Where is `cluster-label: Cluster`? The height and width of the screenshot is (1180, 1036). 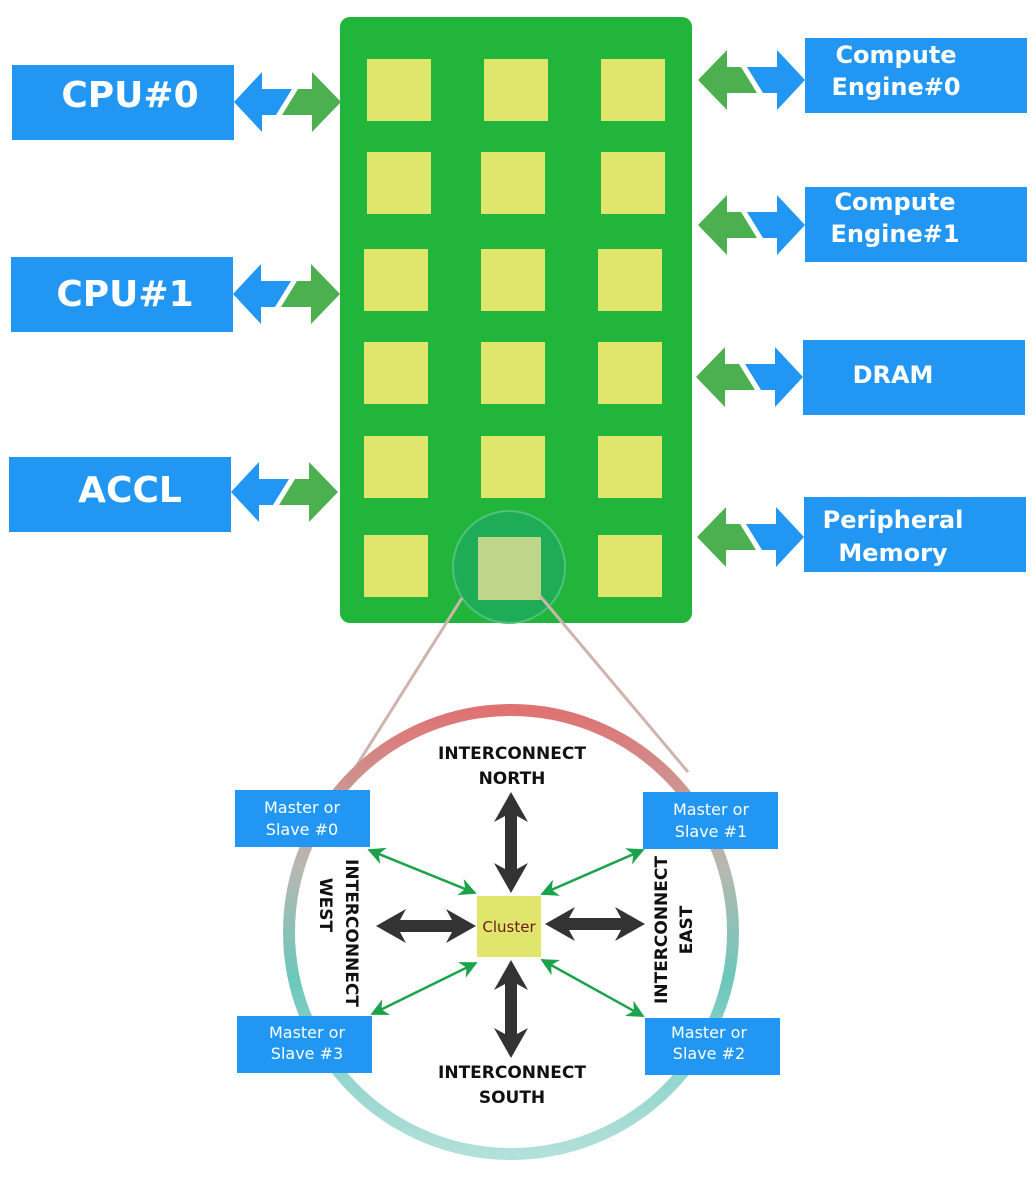
cluster-label: Cluster is located at coordinates (509, 927).